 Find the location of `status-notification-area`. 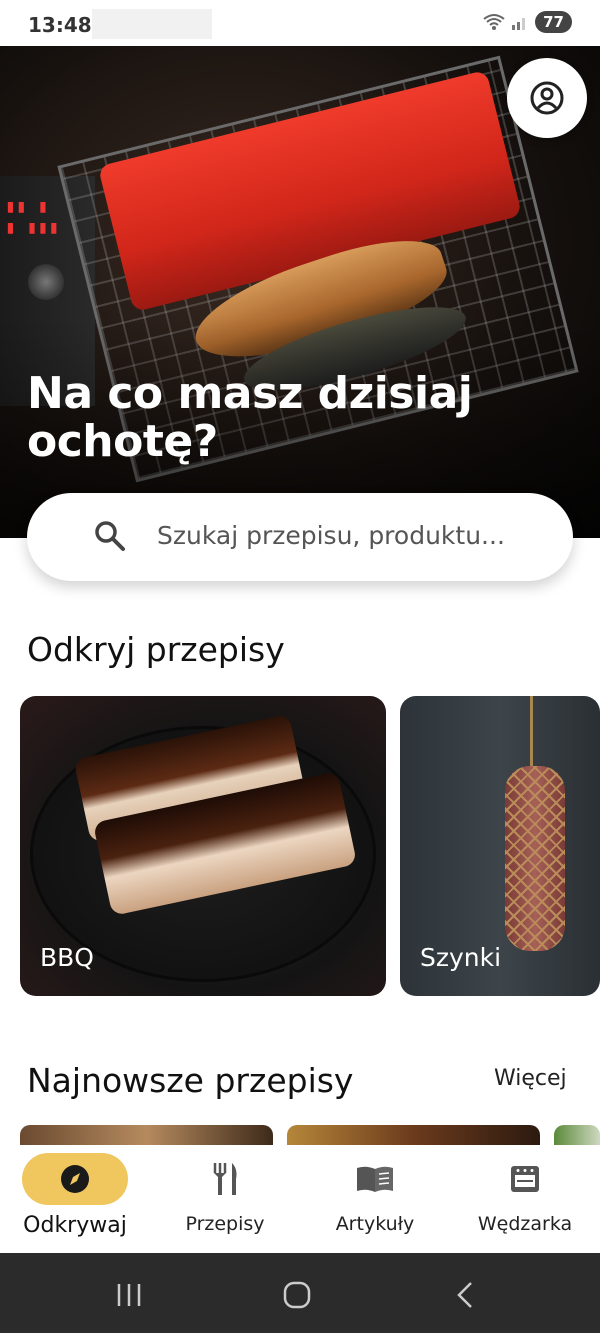

status-notification-area is located at coordinates (152, 24).